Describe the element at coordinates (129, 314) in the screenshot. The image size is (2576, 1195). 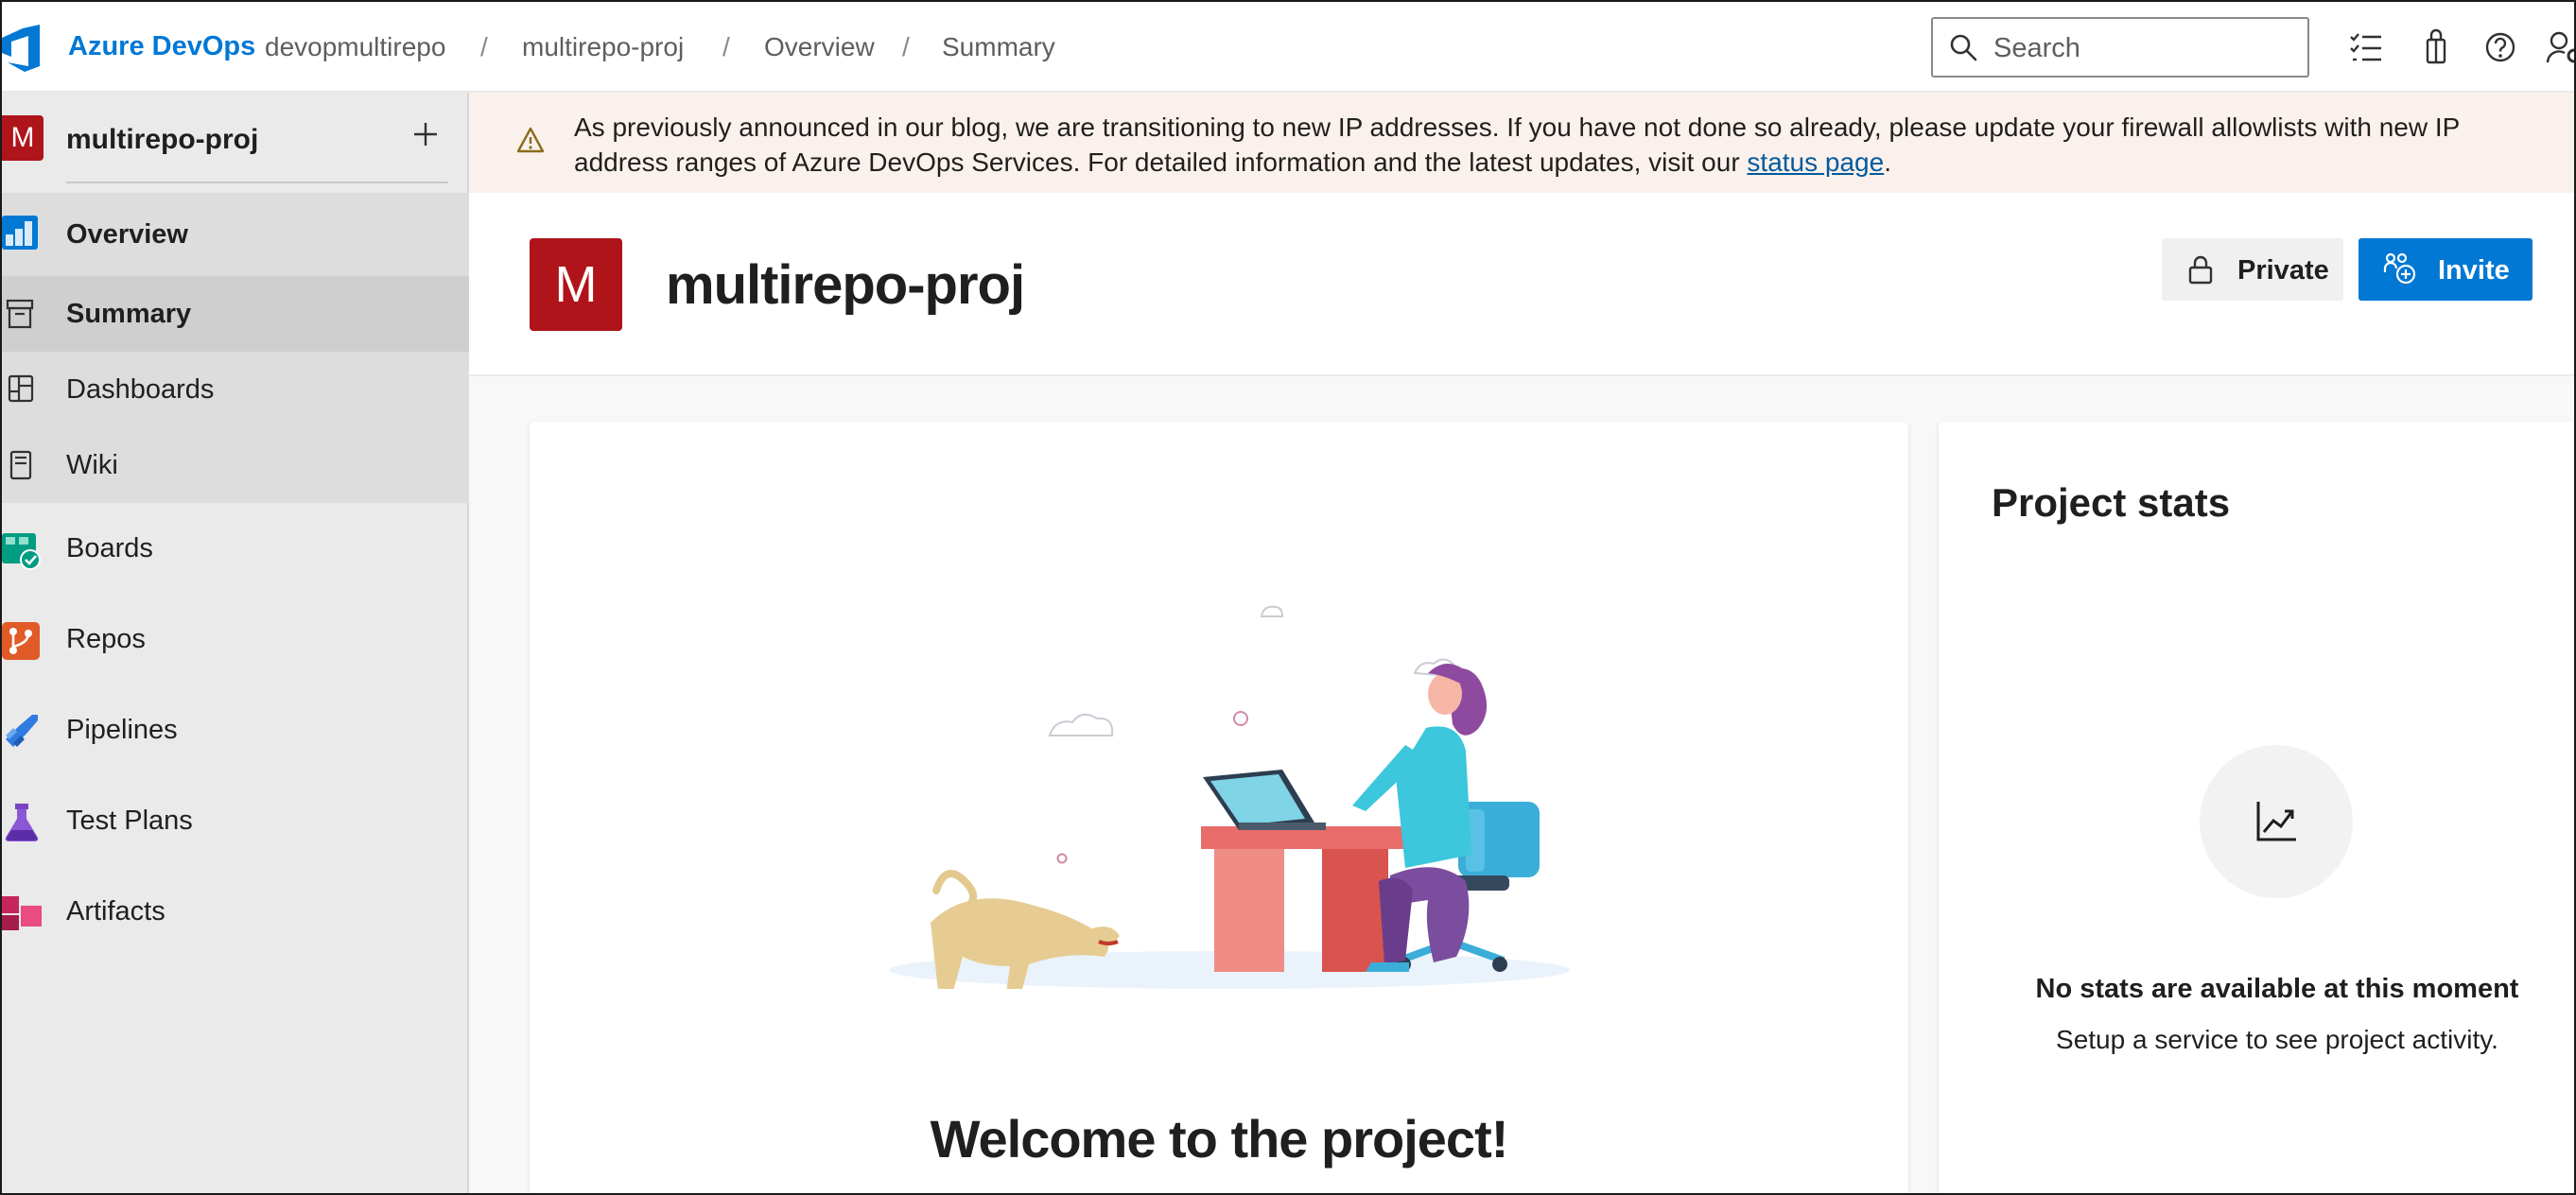
I see `sidebar-item-label: Summary` at that location.